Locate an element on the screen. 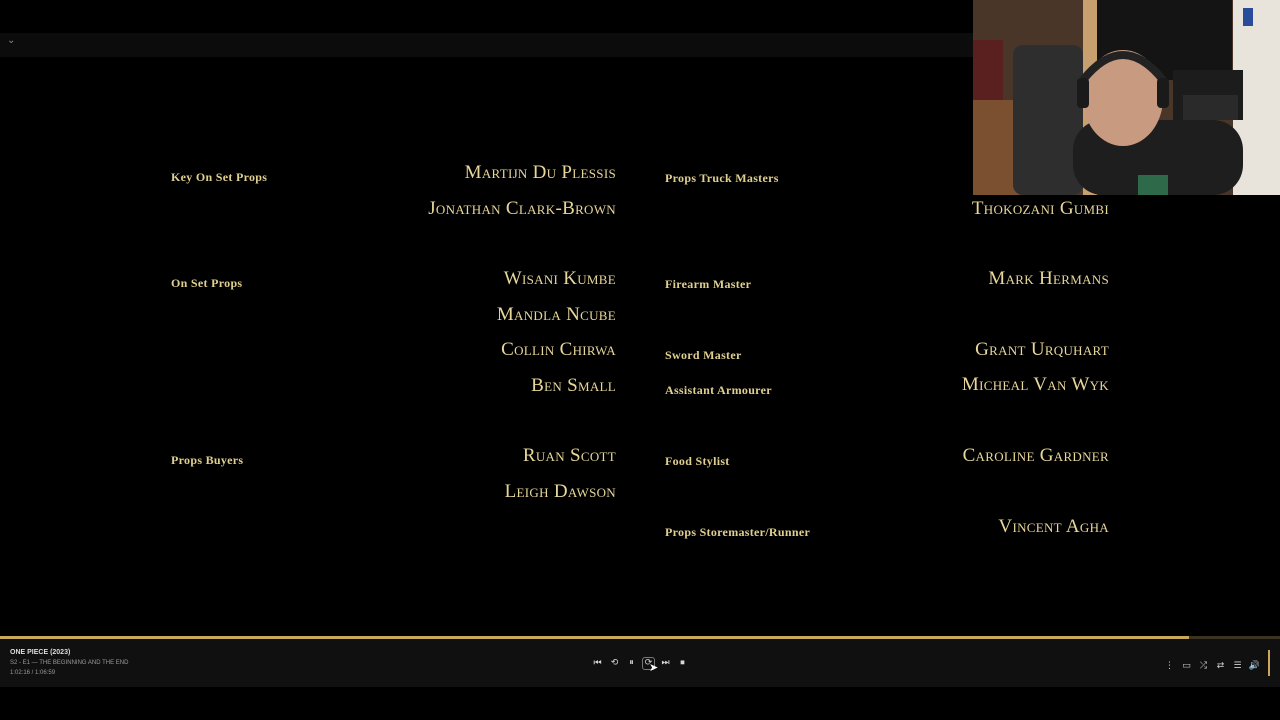 The image size is (1280, 720). credit-role: Key On Set Props is located at coordinates (219, 177).